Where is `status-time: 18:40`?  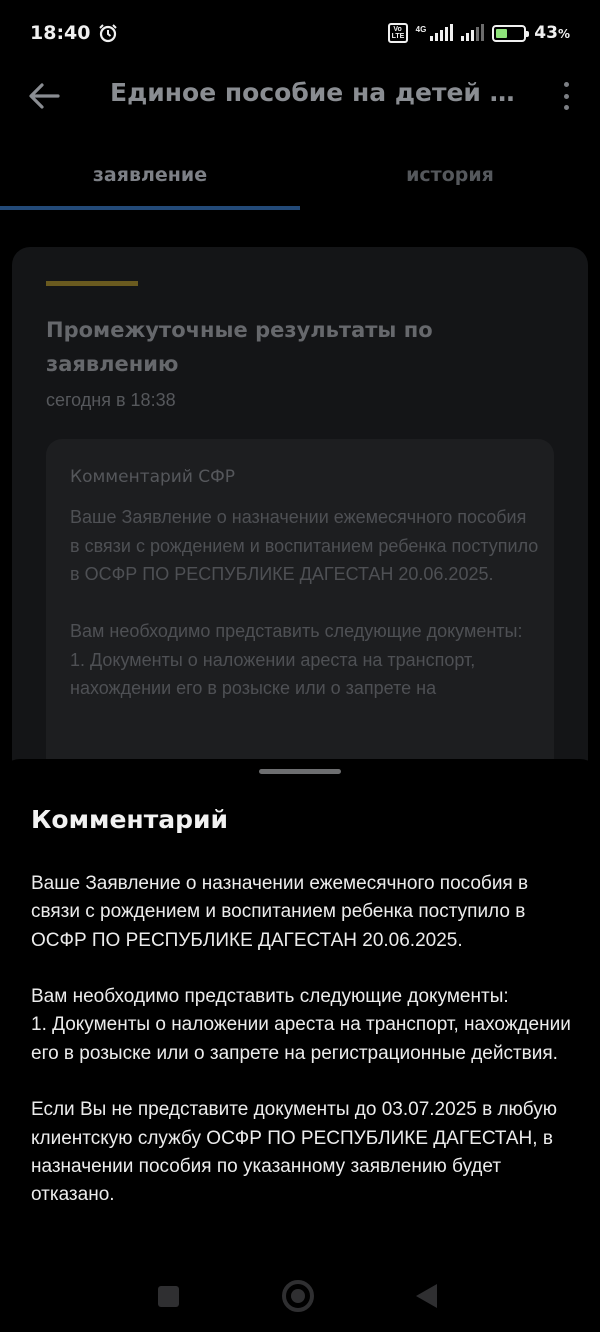 status-time: 18:40 is located at coordinates (60, 33).